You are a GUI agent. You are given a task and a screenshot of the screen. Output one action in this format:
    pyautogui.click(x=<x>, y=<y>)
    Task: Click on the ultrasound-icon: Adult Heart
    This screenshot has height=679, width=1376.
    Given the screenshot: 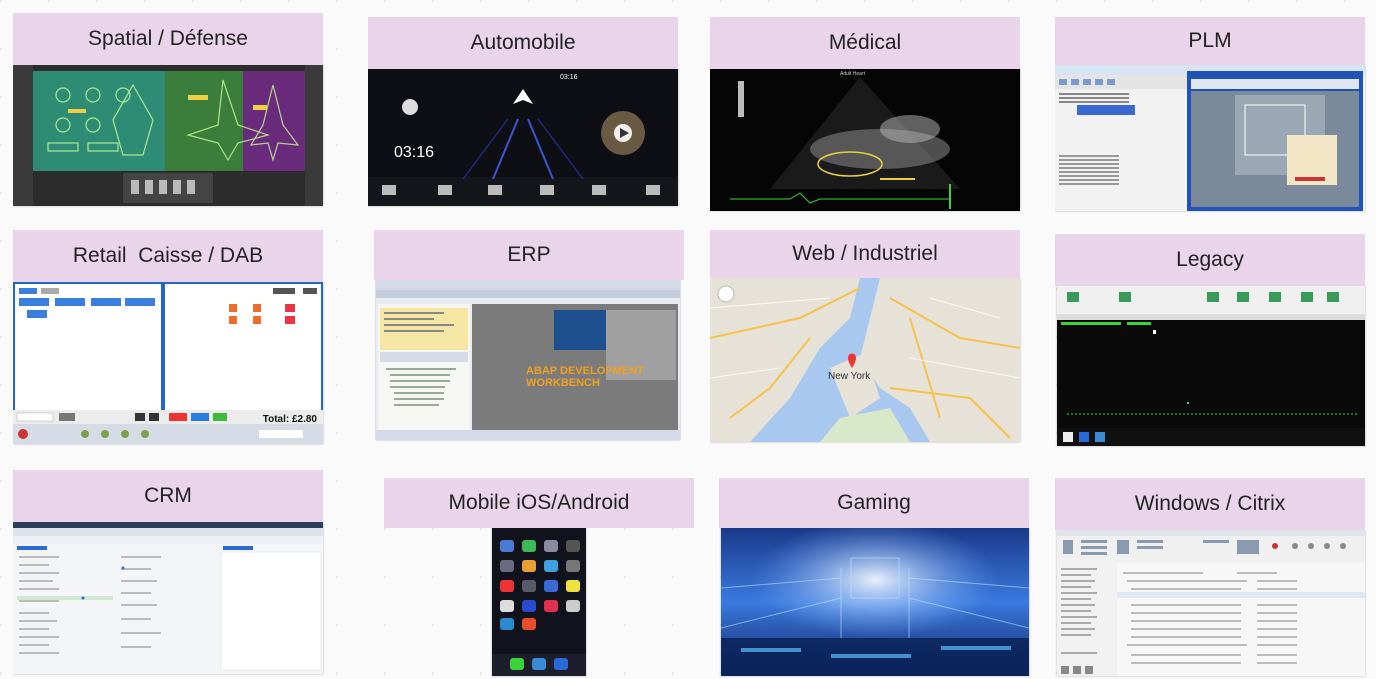 What is the action you would take?
    pyautogui.click(x=865, y=140)
    